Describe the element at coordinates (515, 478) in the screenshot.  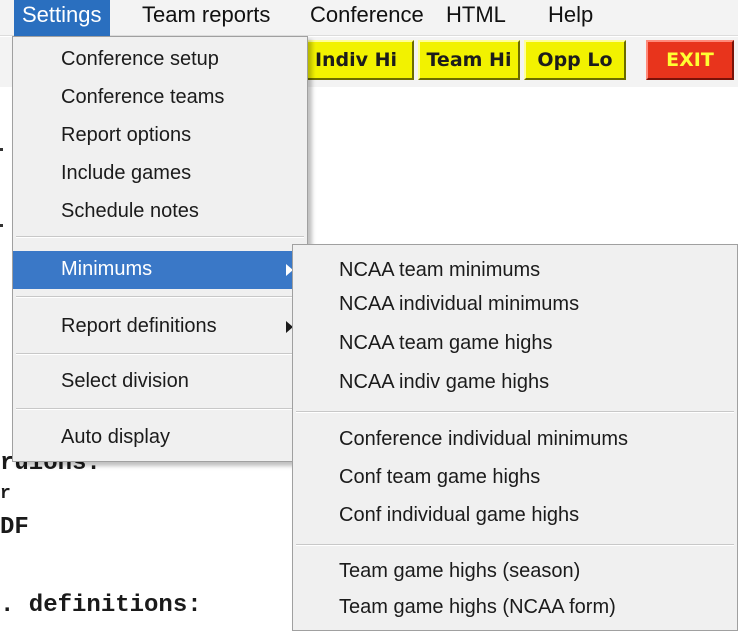
I see `menu-item-conf-team-game-highs: Conf team game highs` at that location.